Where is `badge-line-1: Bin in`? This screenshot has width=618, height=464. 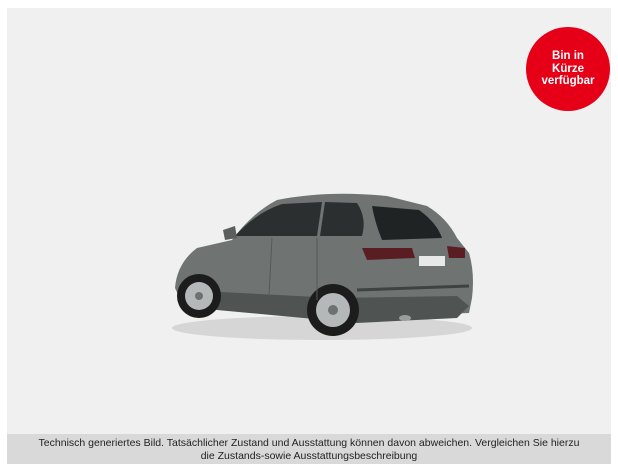 badge-line-1: Bin in is located at coordinates (568, 56).